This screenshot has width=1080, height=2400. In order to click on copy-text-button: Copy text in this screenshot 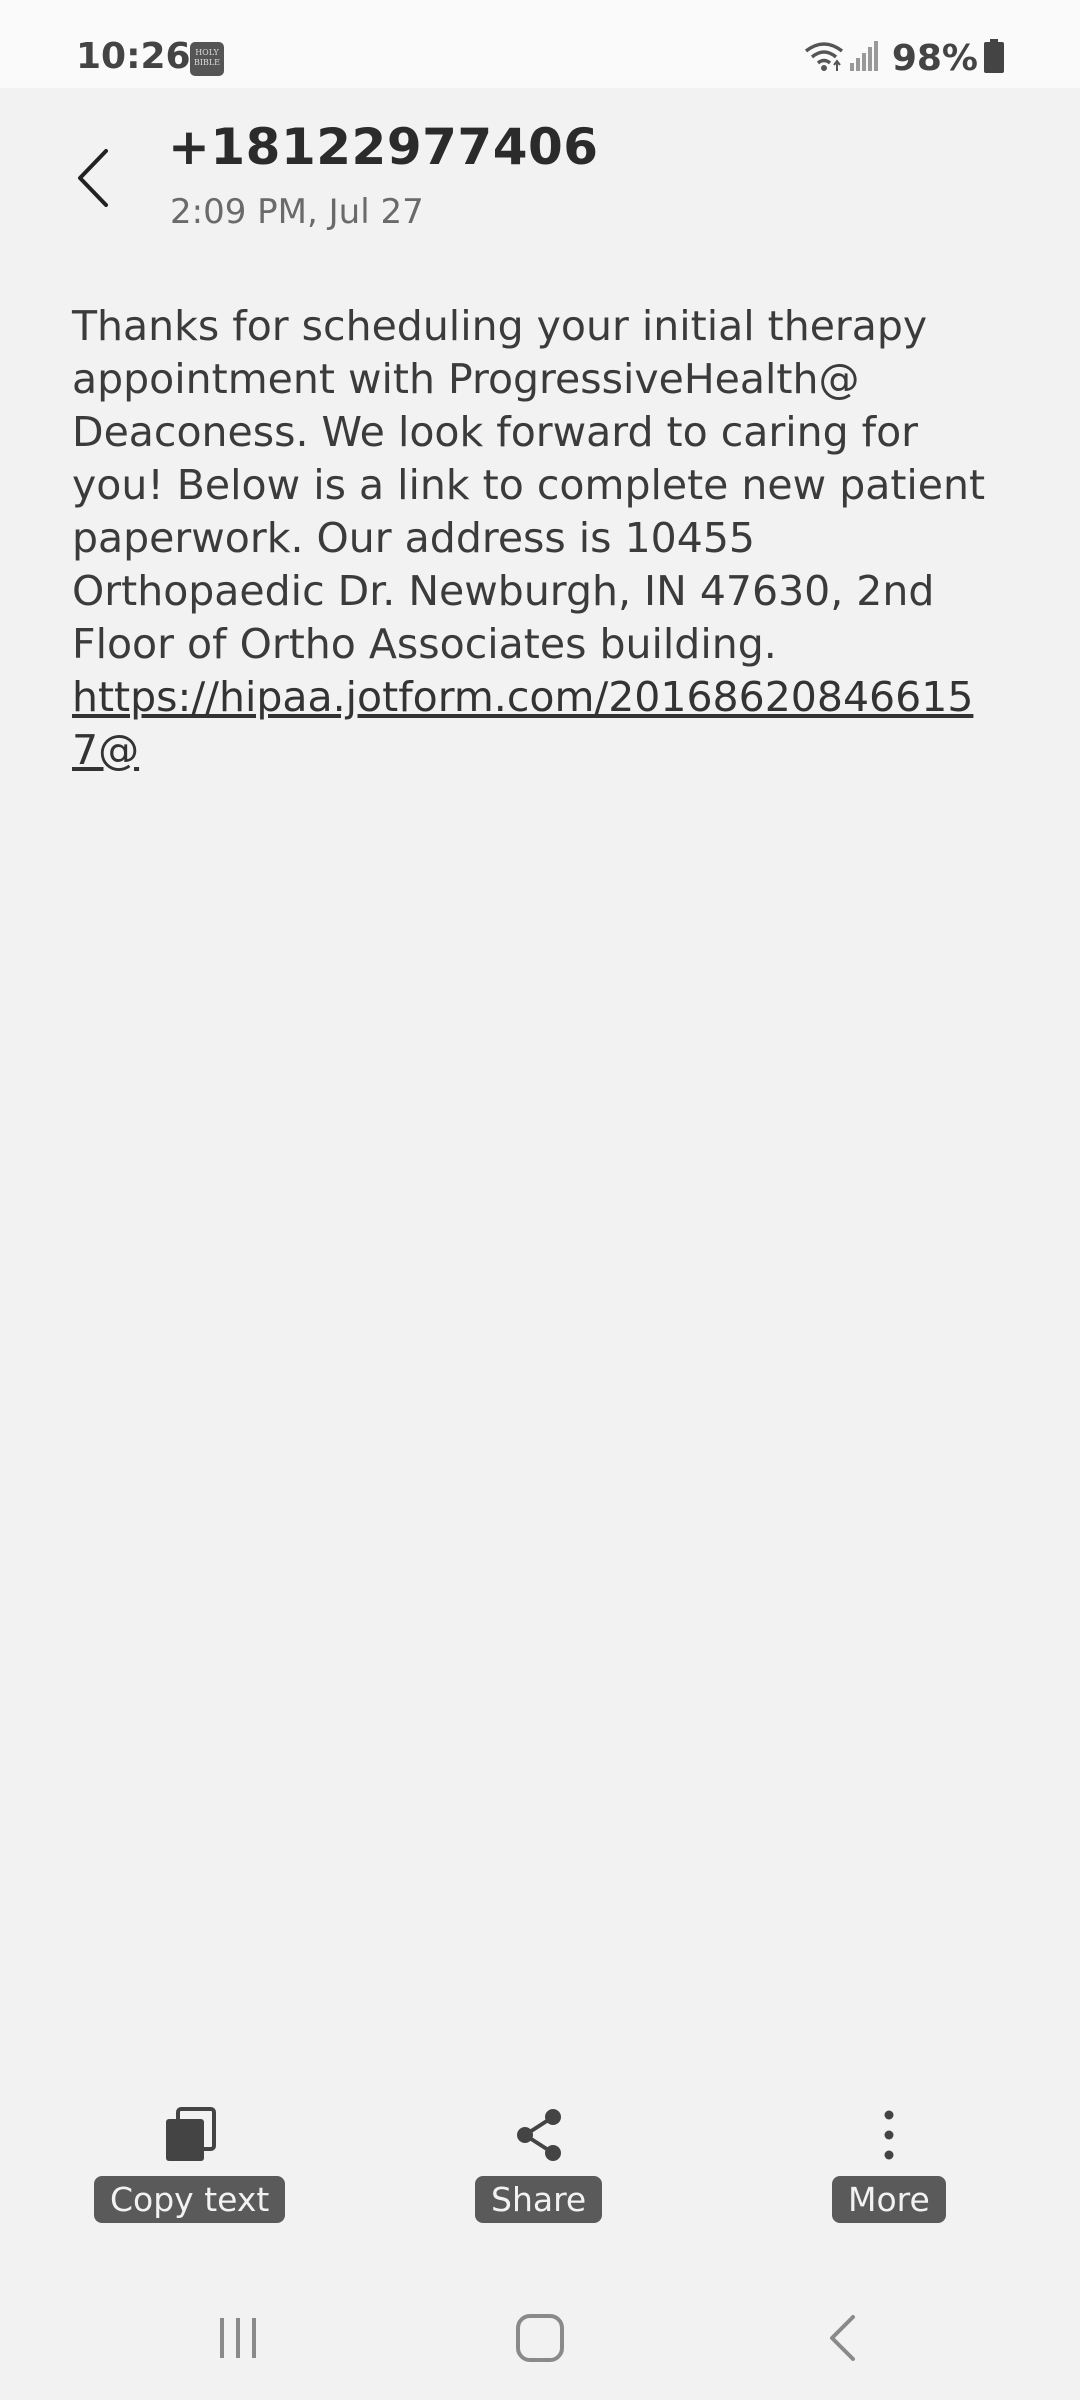, I will do `click(190, 2161)`.